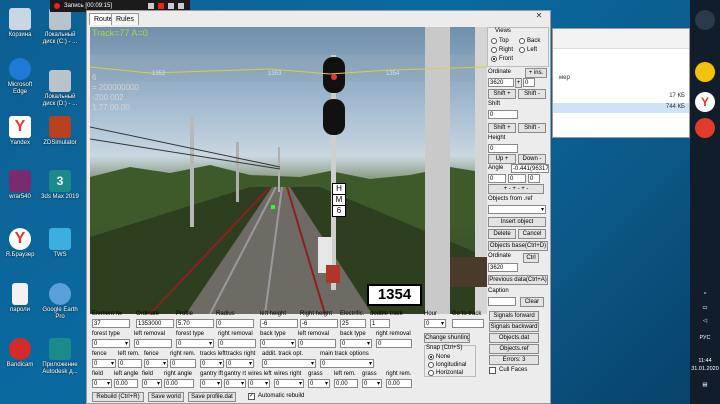 The image size is (720, 404). I want to click on notification-center-icon: ▤, so click(705, 385).